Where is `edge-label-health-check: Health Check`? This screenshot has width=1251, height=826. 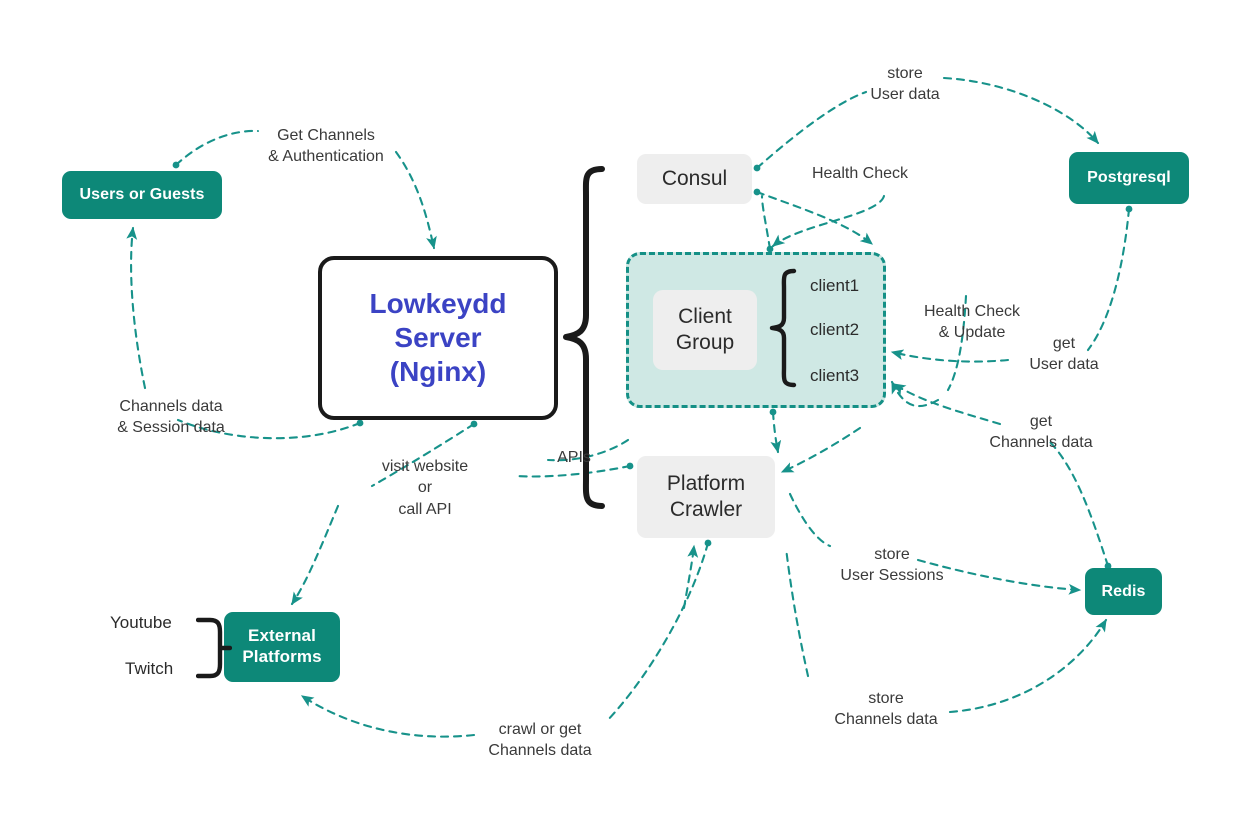
edge-label-health-check: Health Check is located at coordinates (860, 173).